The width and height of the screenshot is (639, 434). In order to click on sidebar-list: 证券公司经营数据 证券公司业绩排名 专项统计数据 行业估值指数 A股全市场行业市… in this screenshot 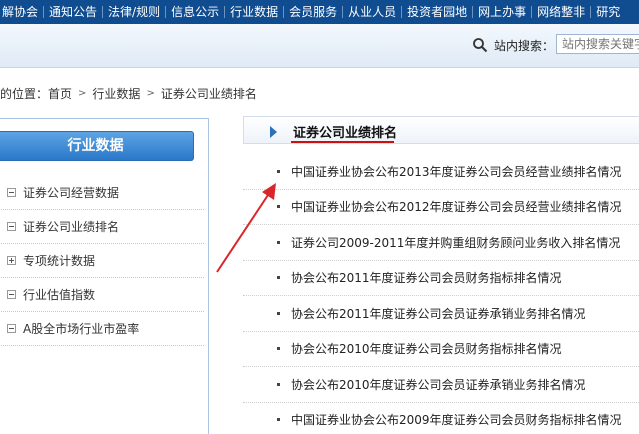, I will do `click(104, 261)`.